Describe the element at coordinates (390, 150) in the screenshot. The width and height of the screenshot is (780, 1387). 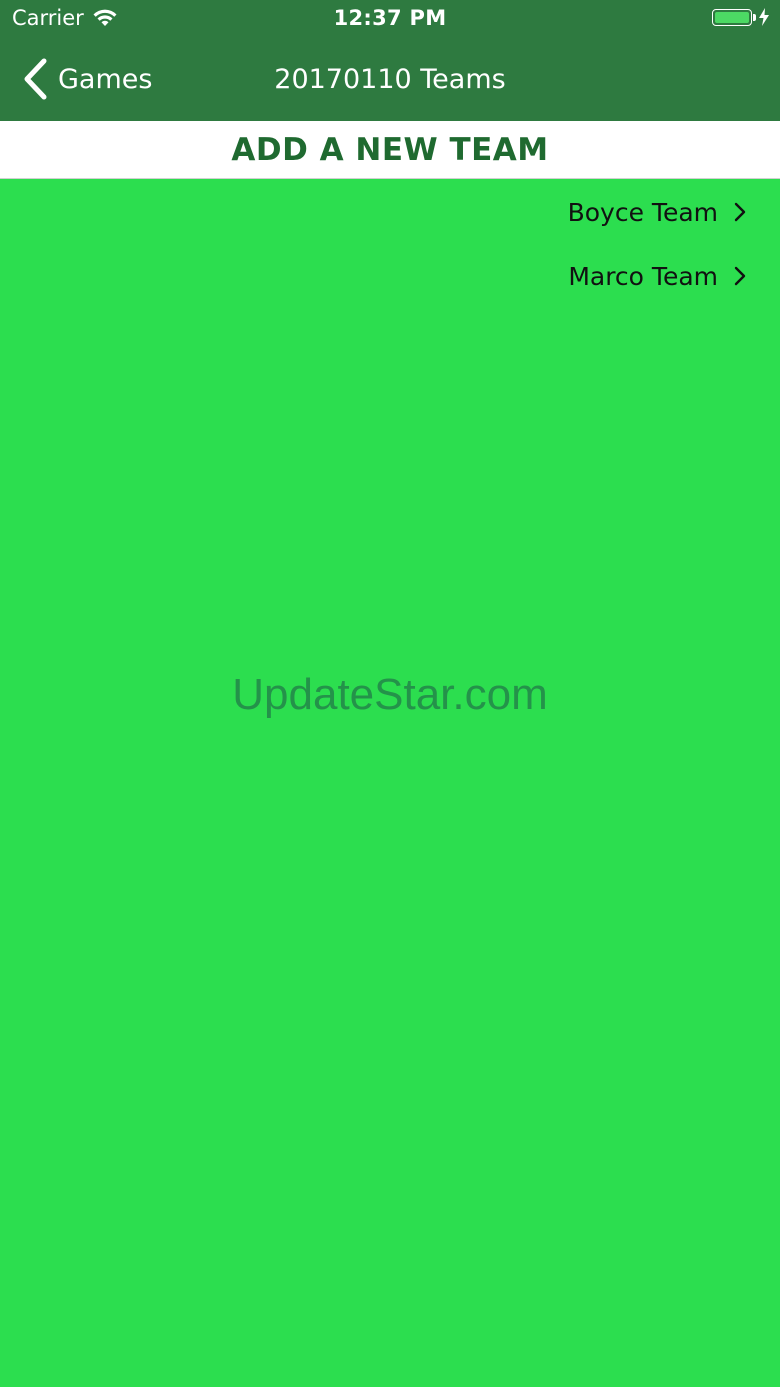
I see `add-new-team-button: ADD A NEW TEAM` at that location.